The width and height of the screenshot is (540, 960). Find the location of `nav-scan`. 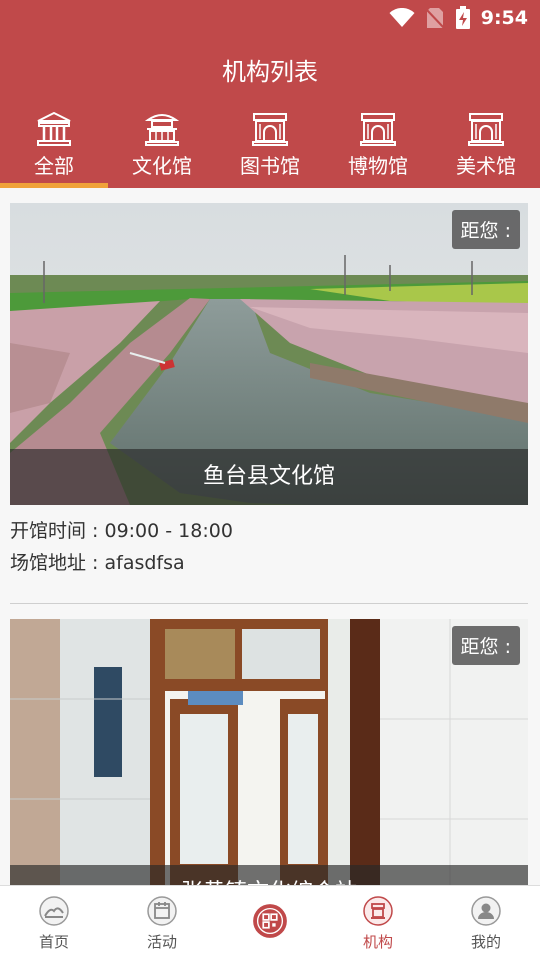

nav-scan is located at coordinates (270, 923).